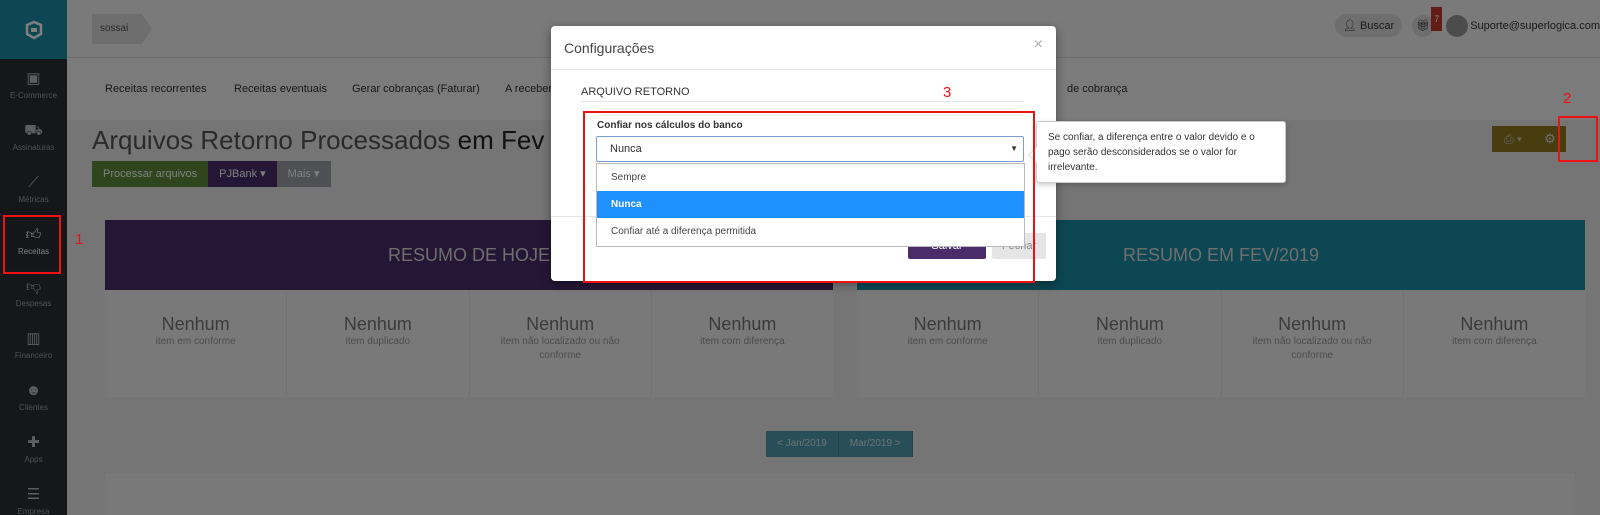 The height and width of the screenshot is (515, 1600). What do you see at coordinates (947, 92) in the screenshot?
I see `annotation-number-3: 3` at bounding box center [947, 92].